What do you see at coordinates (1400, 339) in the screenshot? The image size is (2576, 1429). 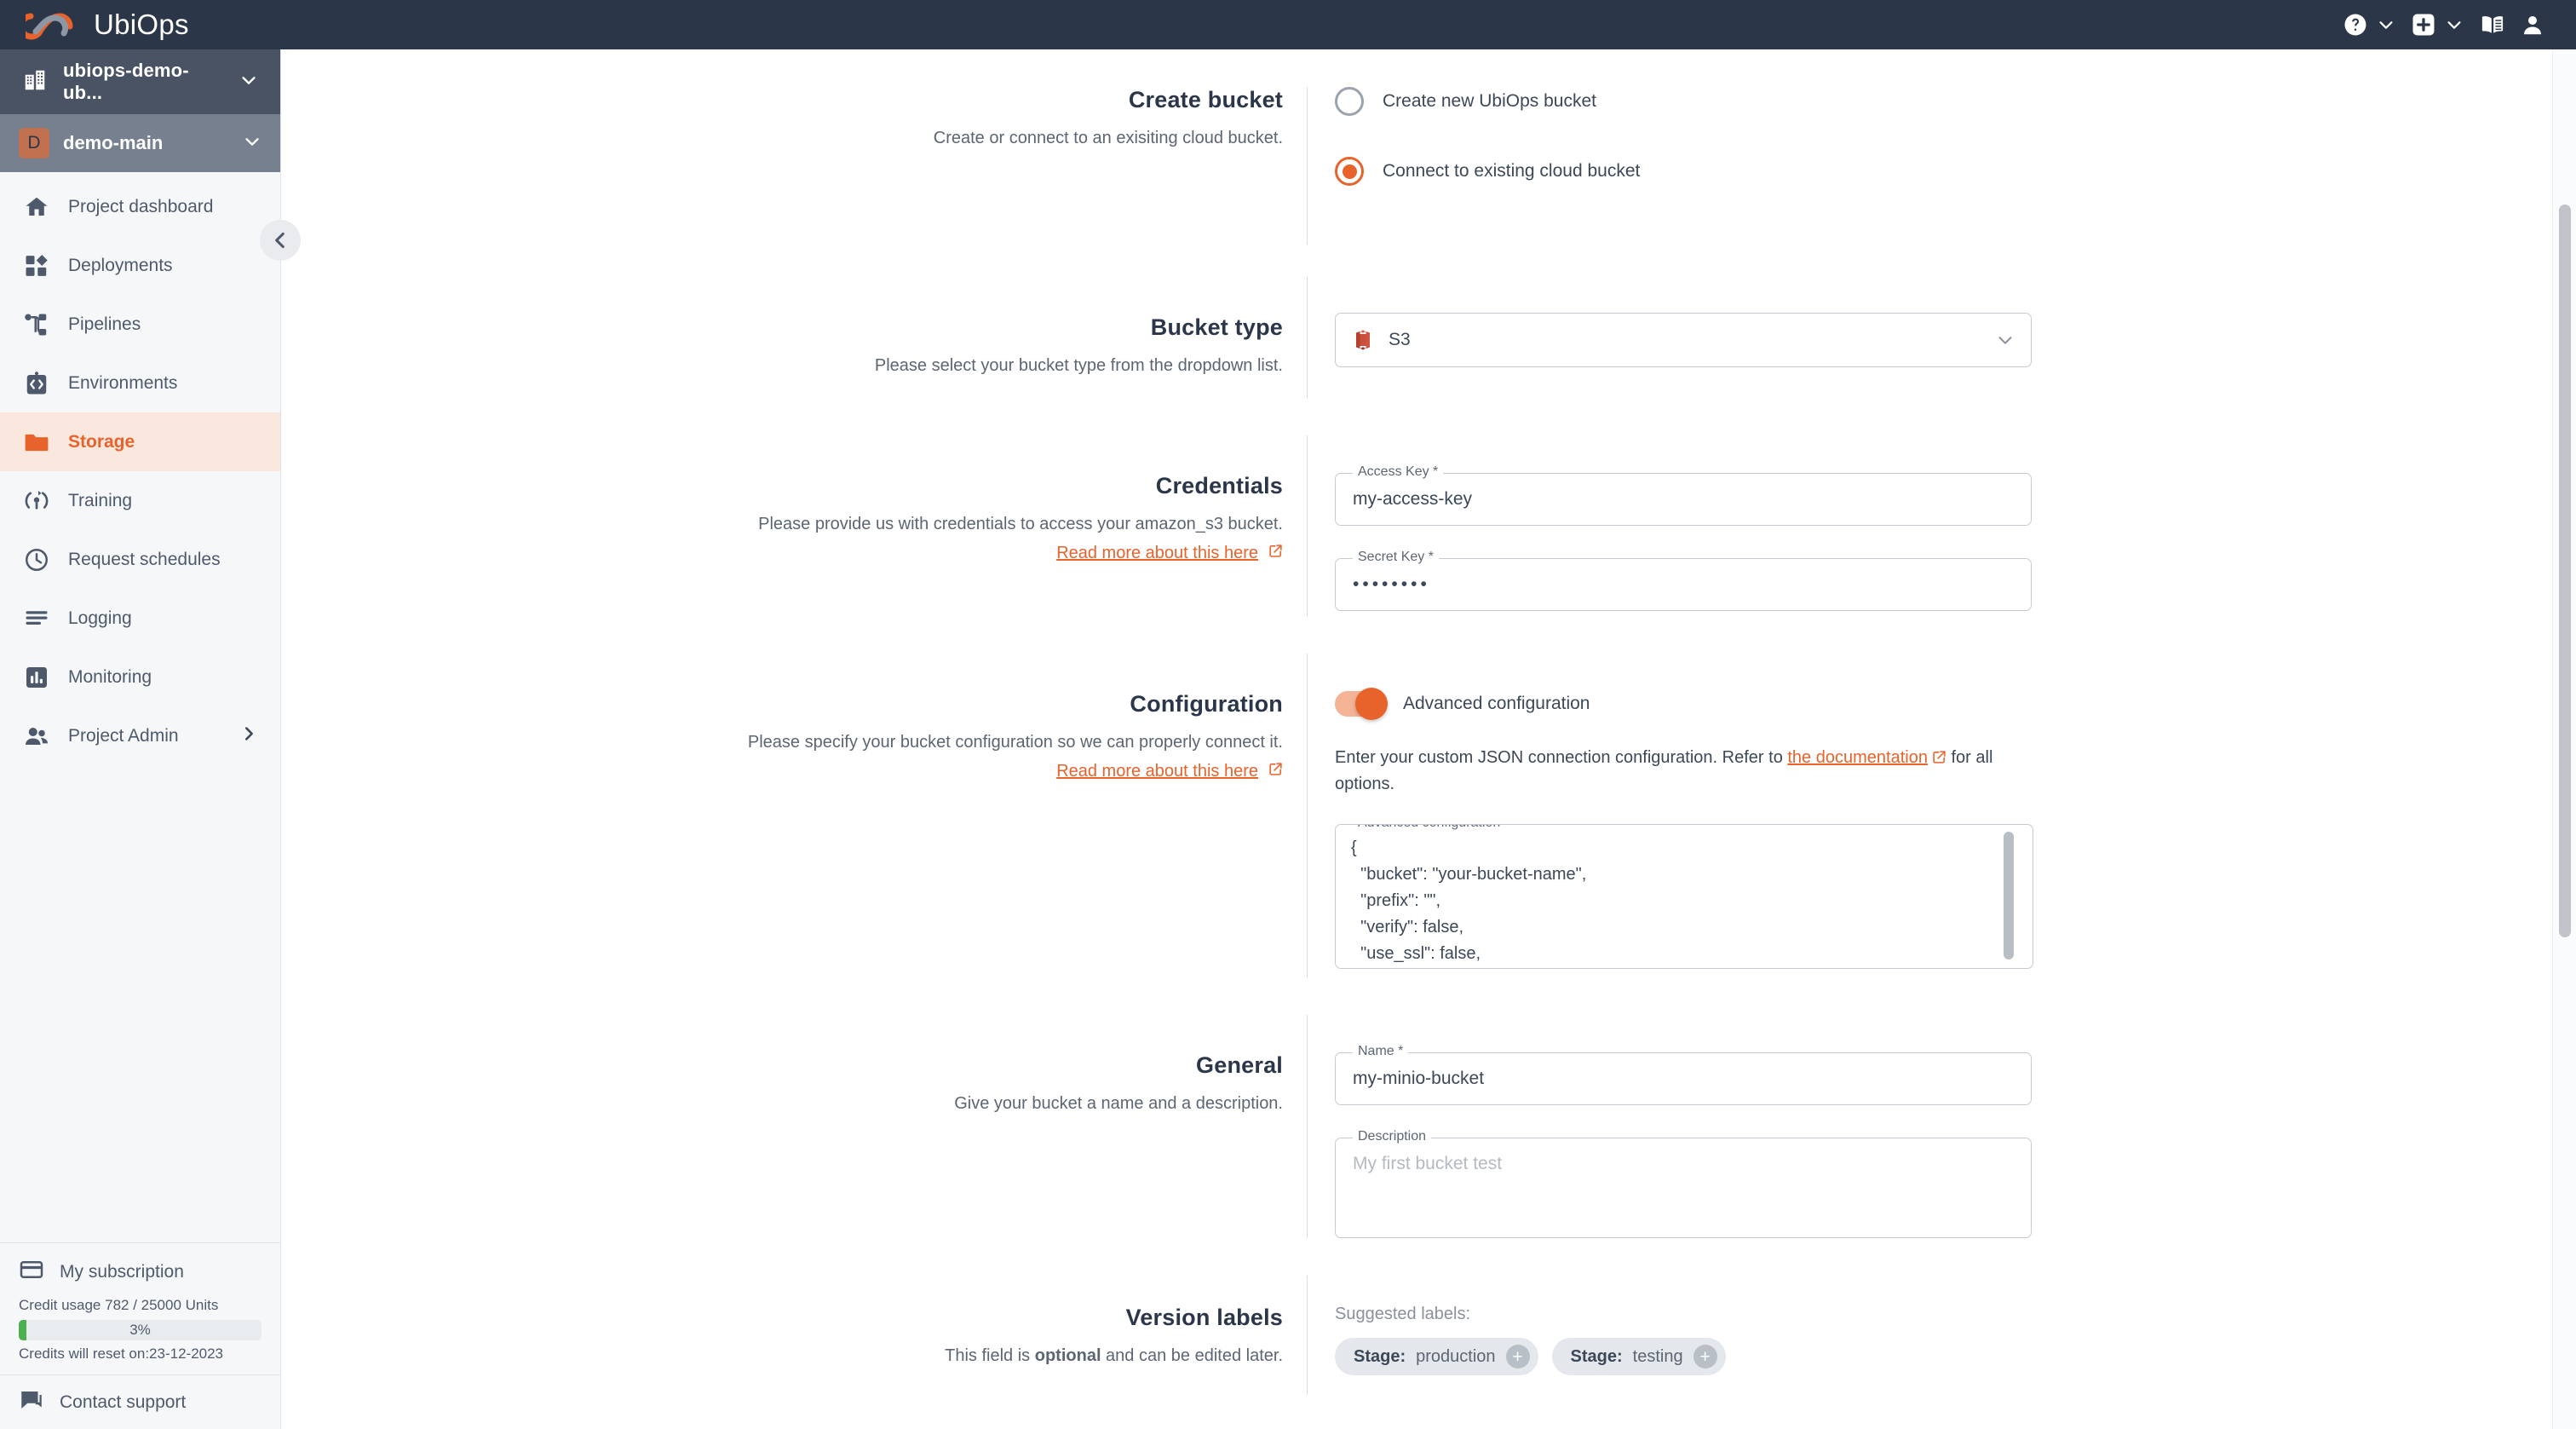 I see `bucket-type-value: S3` at bounding box center [1400, 339].